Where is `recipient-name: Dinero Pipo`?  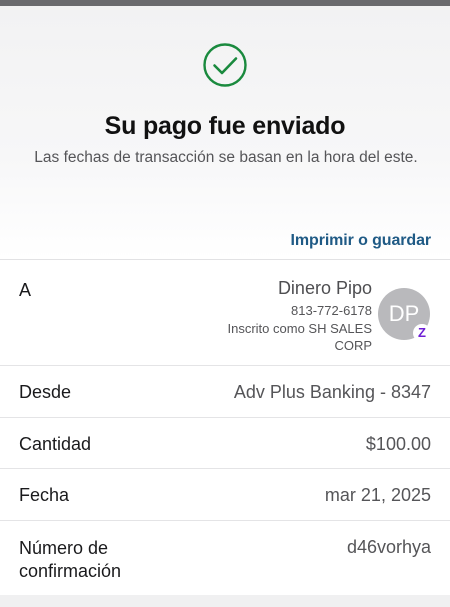
recipient-name: Dinero Pipo is located at coordinates (324, 288).